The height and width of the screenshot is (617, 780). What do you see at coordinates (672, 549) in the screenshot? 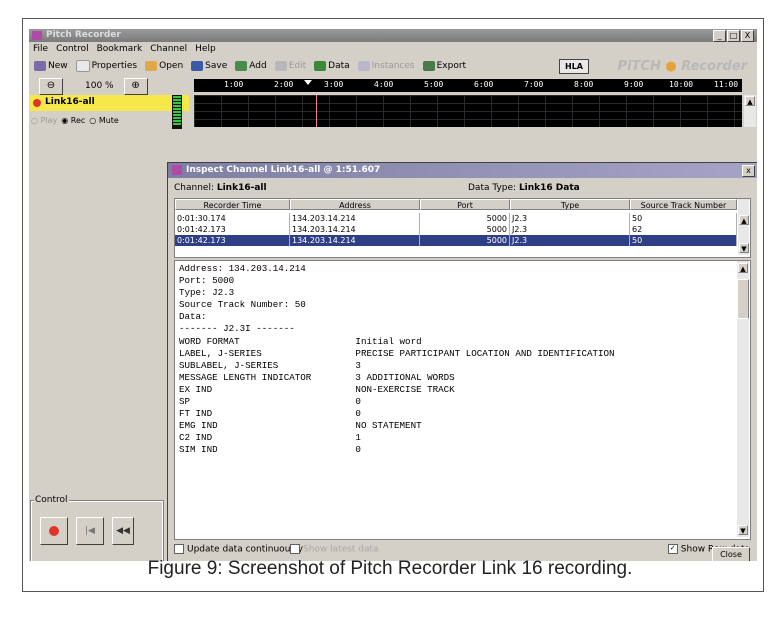
I see `checkbox-checked: ✓` at bounding box center [672, 549].